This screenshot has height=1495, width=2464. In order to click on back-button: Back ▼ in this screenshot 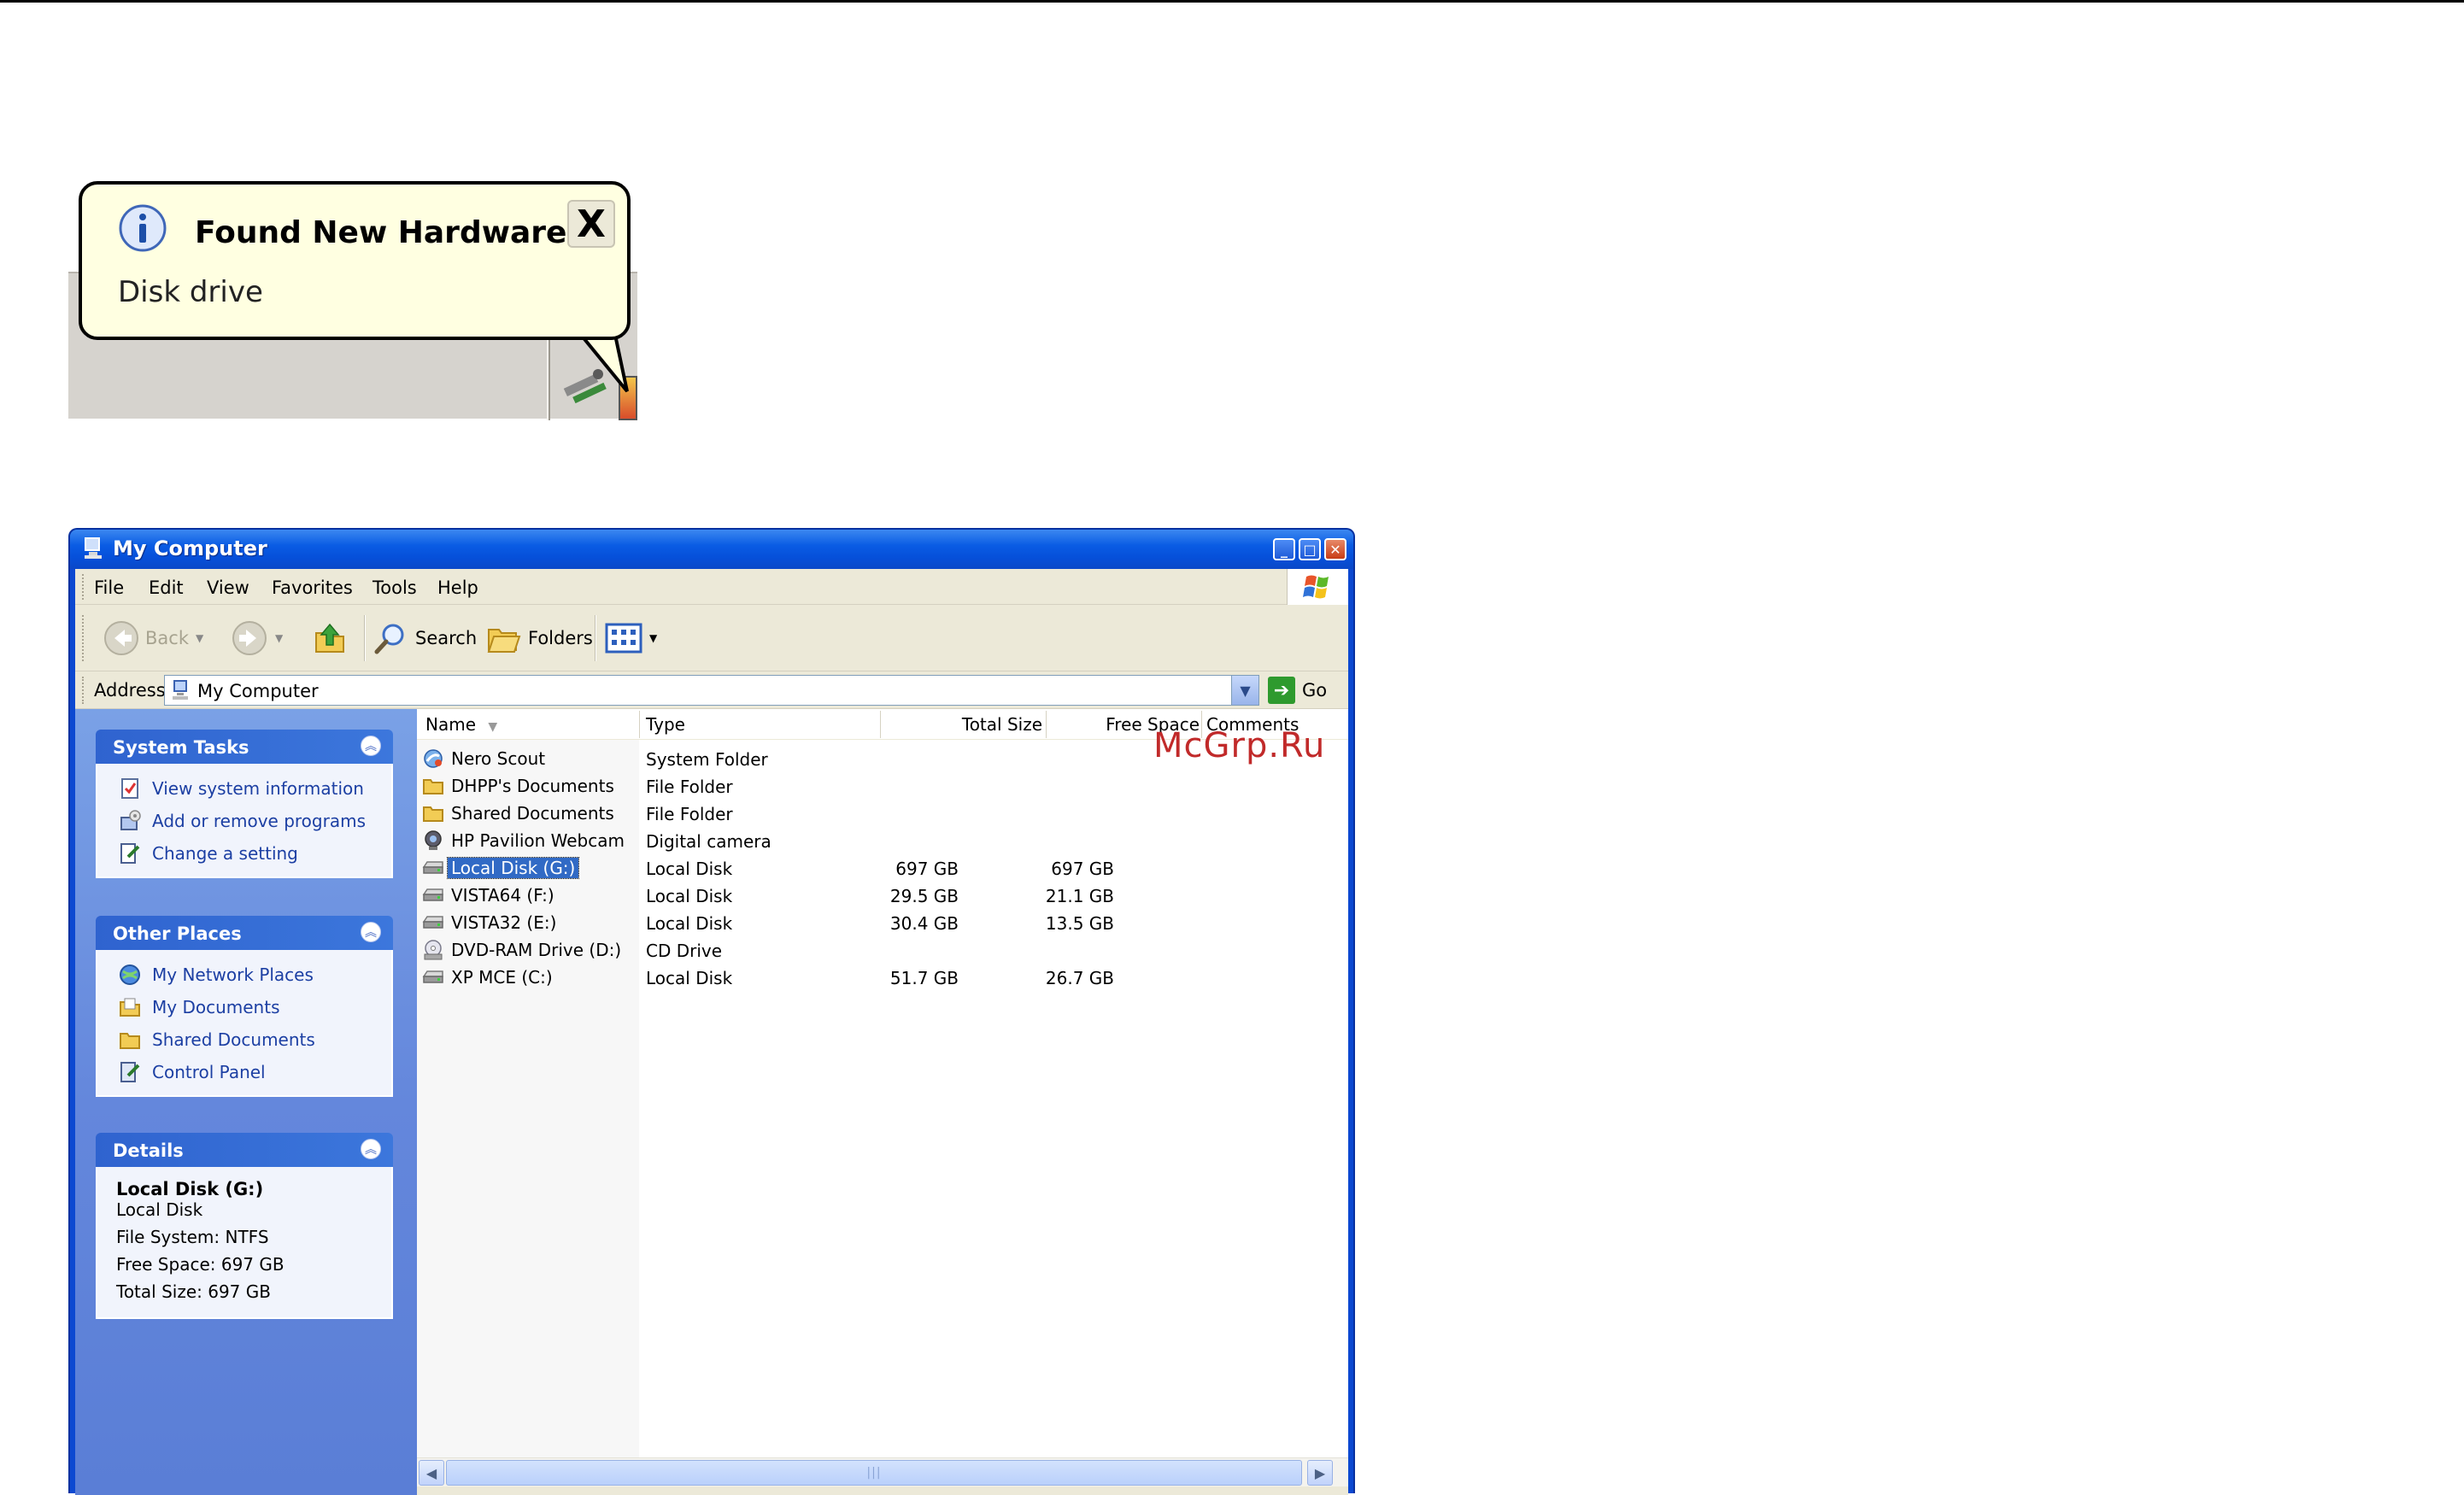, I will do `click(153, 639)`.